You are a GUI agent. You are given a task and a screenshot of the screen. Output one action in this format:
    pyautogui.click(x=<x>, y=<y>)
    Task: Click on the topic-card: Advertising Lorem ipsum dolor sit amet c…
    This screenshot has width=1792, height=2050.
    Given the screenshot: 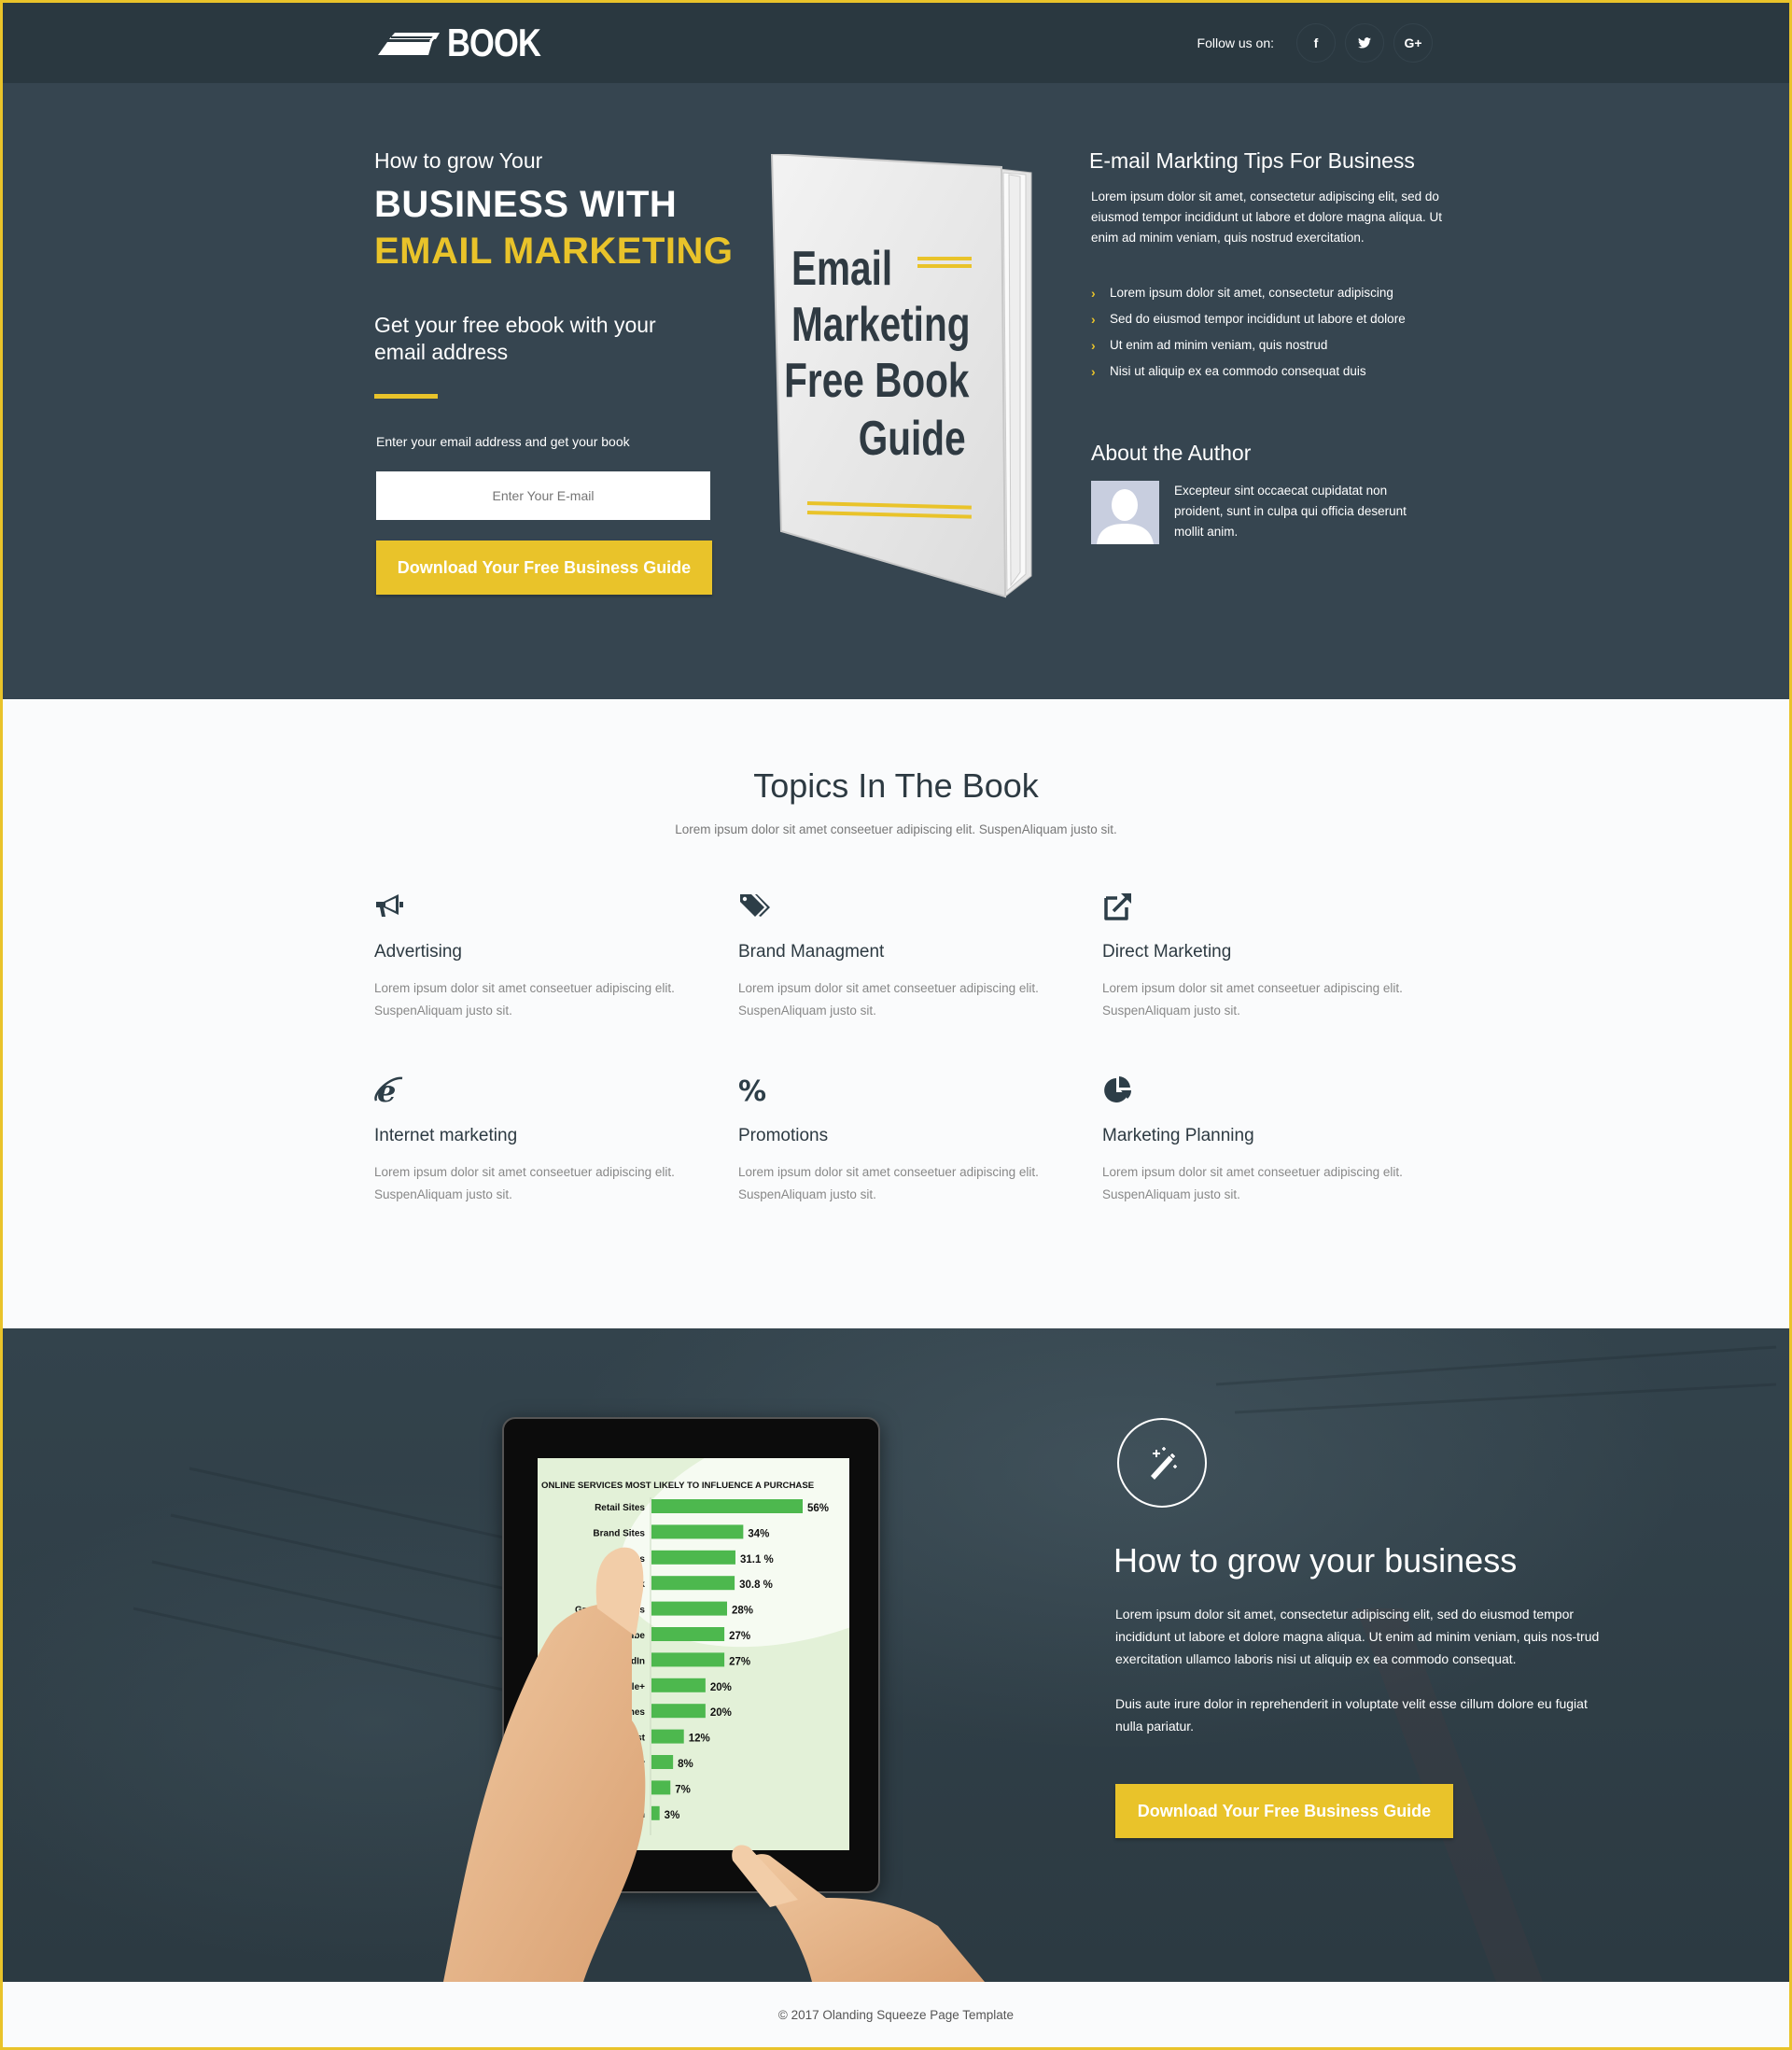 What is the action you would take?
    pyautogui.click(x=556, y=957)
    